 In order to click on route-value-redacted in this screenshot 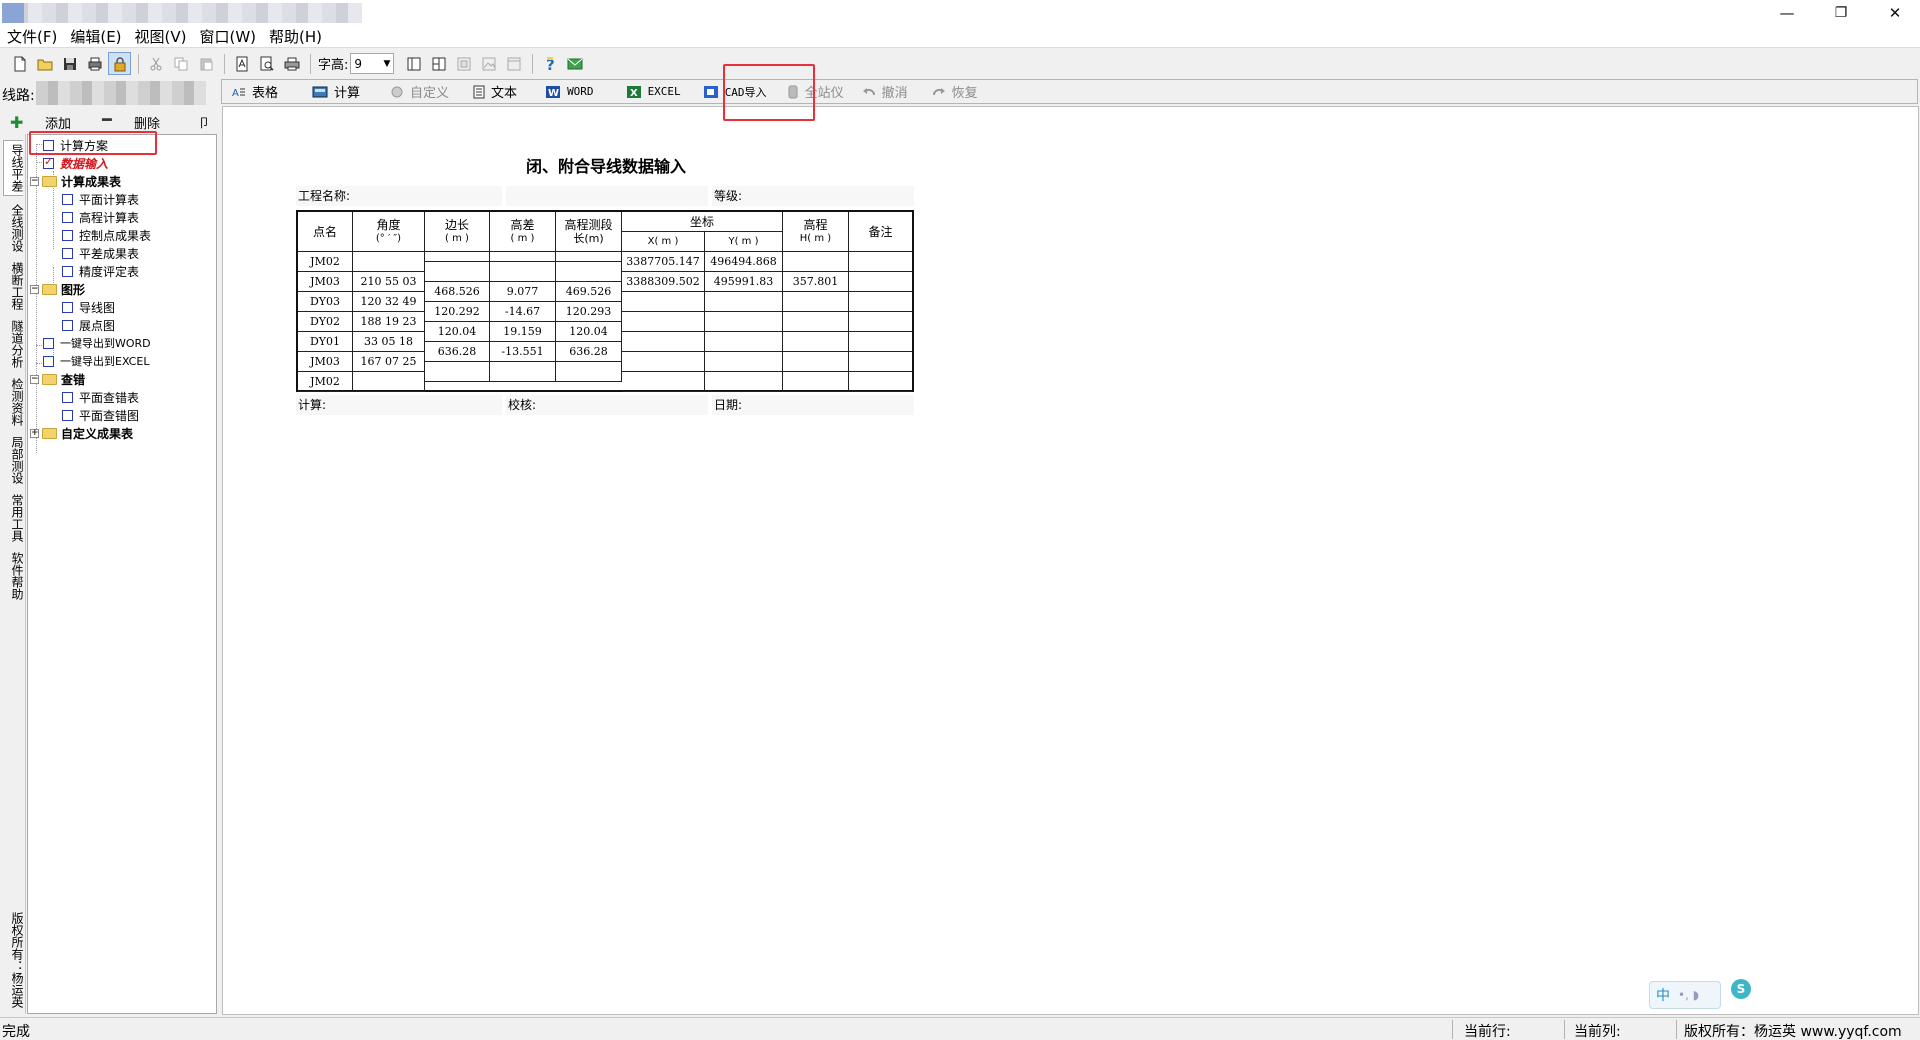, I will do `click(121, 93)`.